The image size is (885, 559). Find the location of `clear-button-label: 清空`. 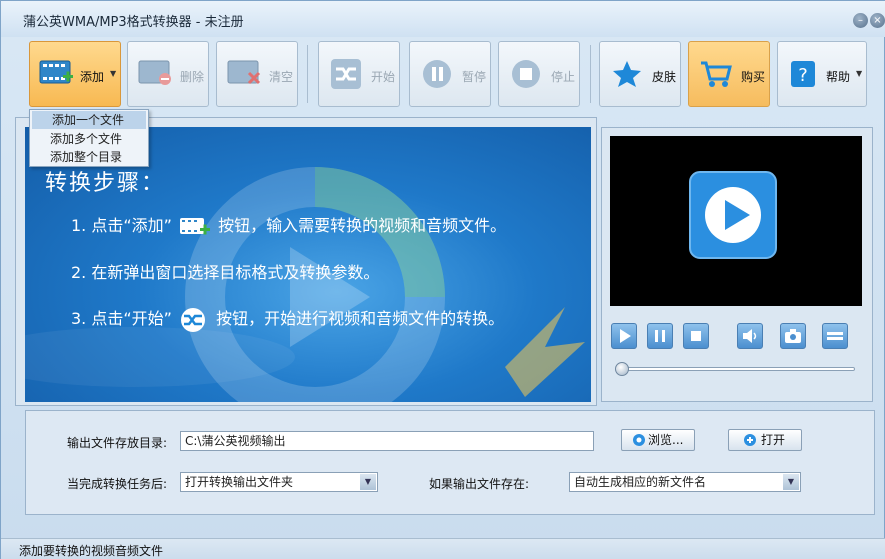

clear-button-label: 清空 is located at coordinates (281, 77).